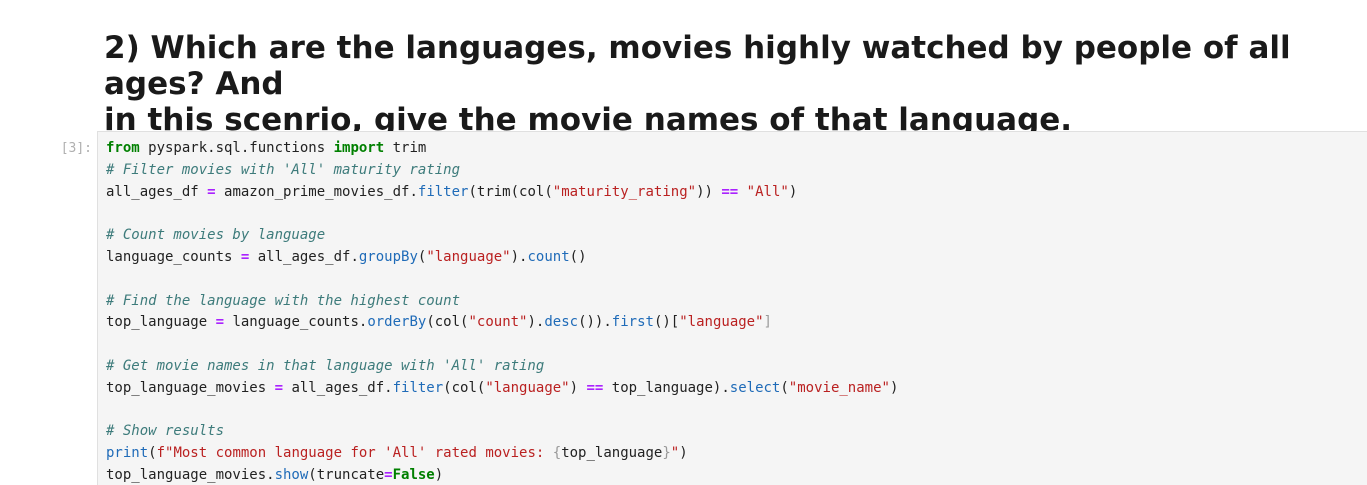 Image resolution: width=1367 pixels, height=485 pixels. I want to click on code-token: "count", so click(498, 322).